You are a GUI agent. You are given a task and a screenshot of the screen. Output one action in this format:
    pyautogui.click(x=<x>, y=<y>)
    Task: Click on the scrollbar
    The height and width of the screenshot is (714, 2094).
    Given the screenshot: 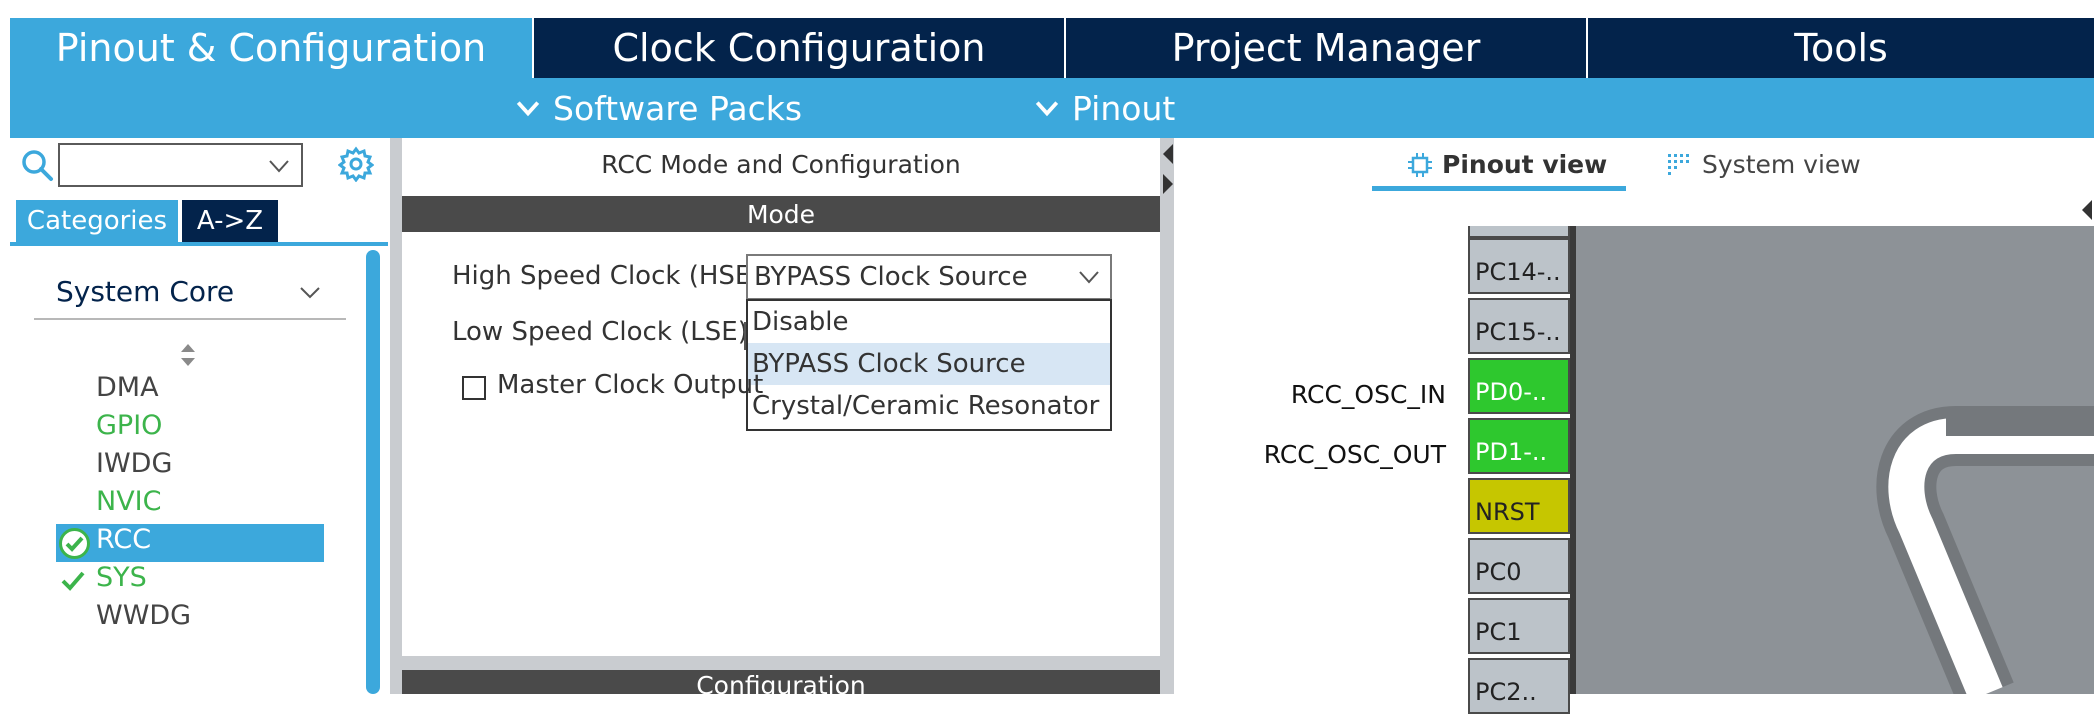 What is the action you would take?
    pyautogui.click(x=373, y=472)
    